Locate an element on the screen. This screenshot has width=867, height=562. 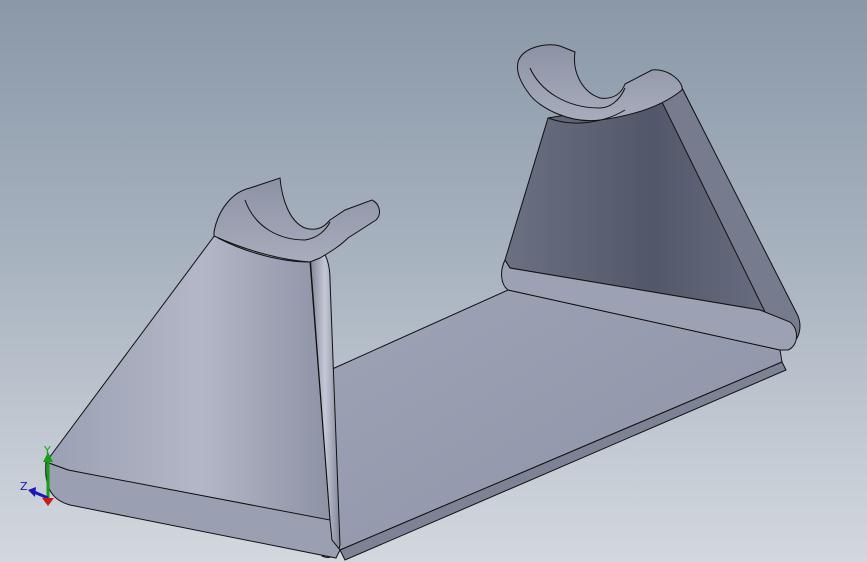
x-axis-arrowhead is located at coordinates (48, 502).